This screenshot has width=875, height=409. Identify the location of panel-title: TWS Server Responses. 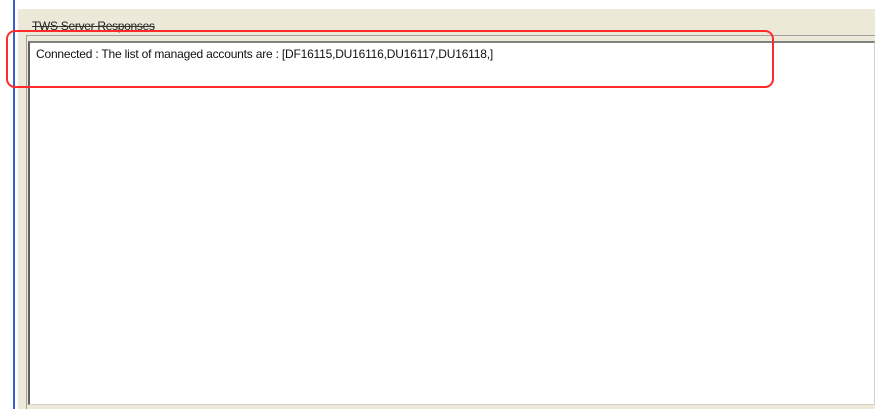
(93, 26).